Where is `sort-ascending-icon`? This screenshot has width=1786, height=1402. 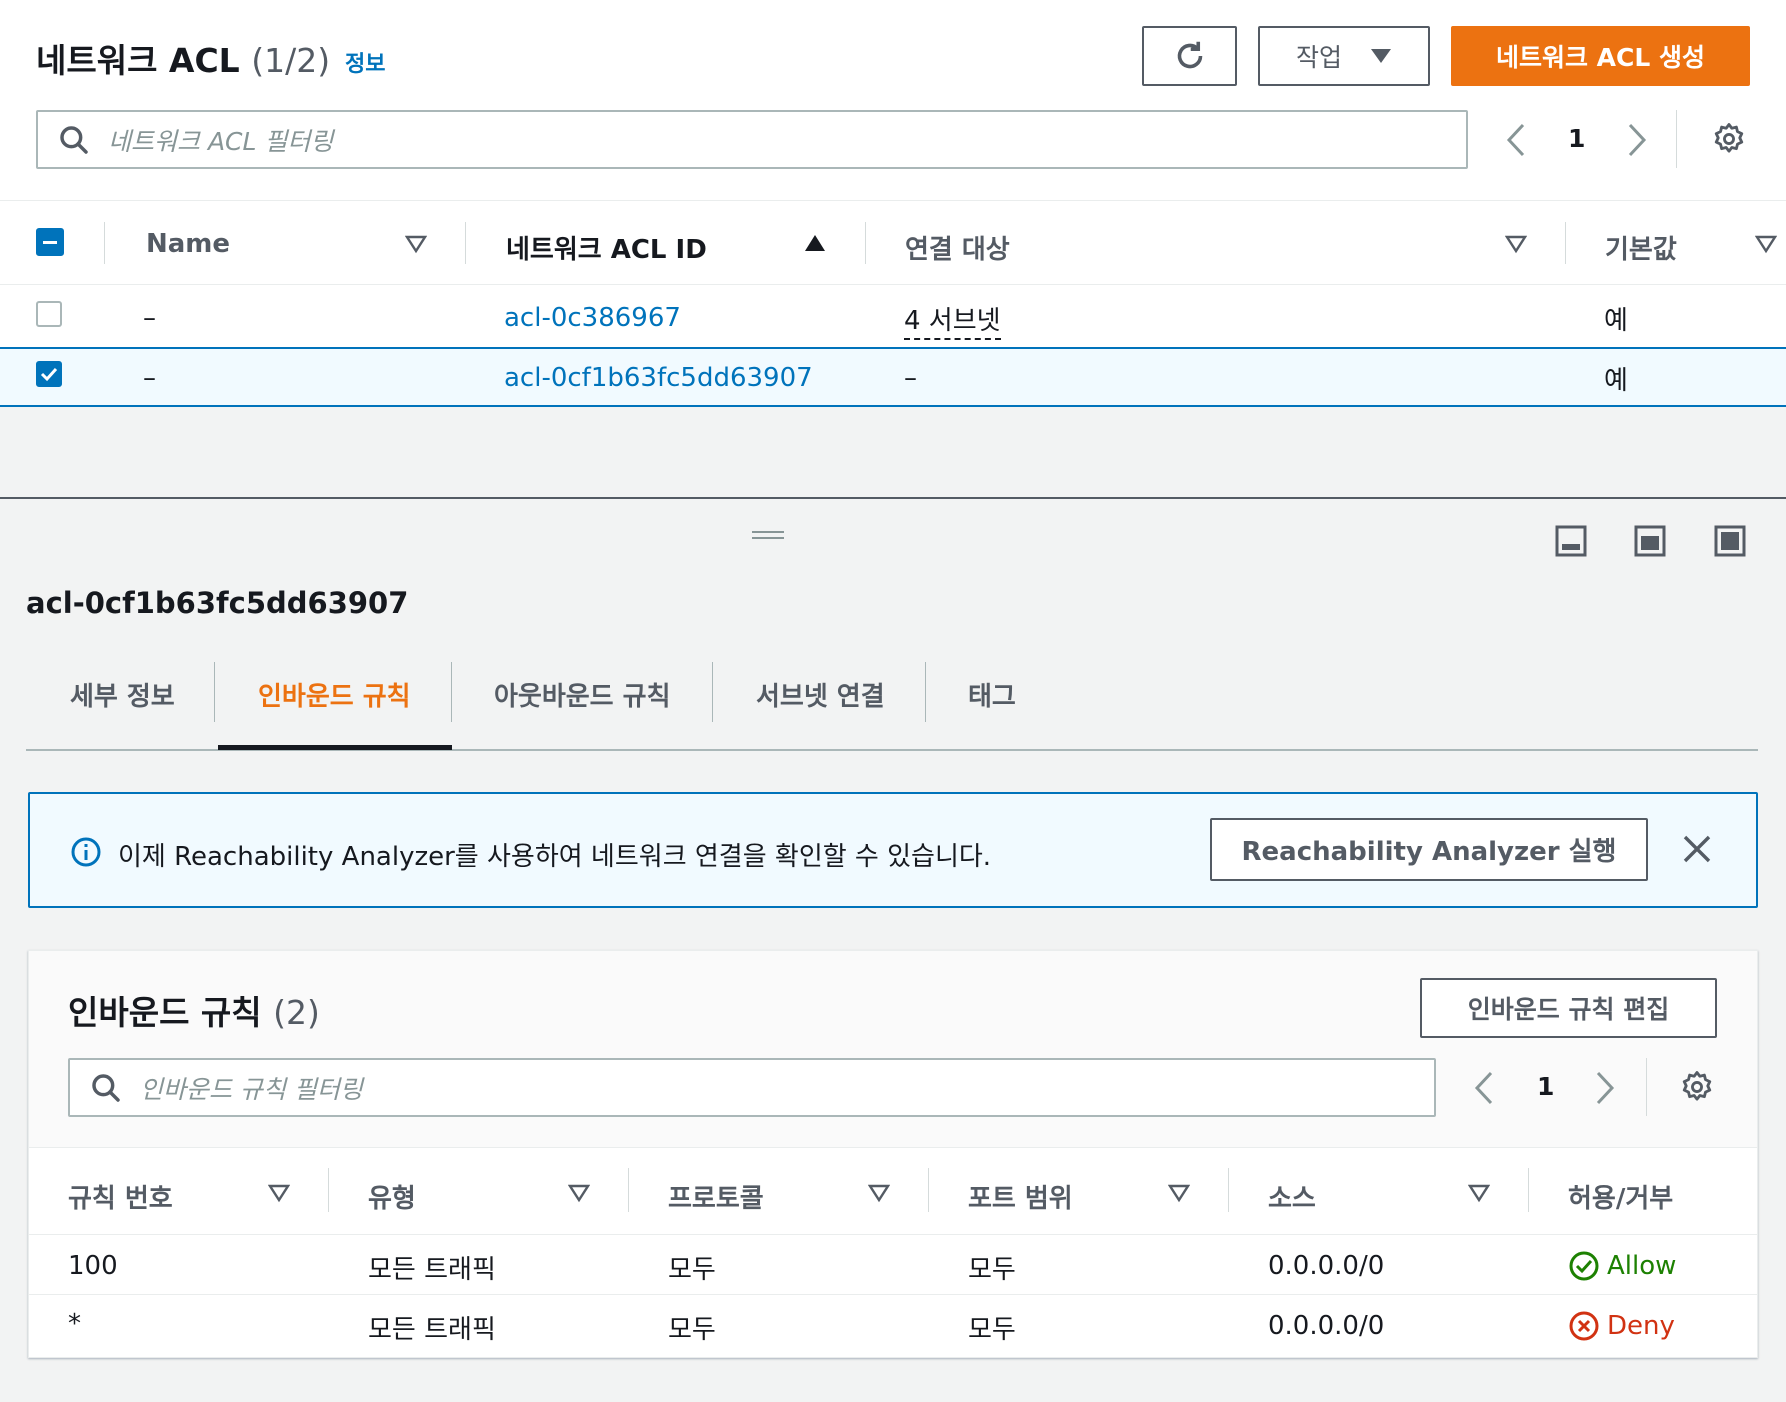 sort-ascending-icon is located at coordinates (815, 243).